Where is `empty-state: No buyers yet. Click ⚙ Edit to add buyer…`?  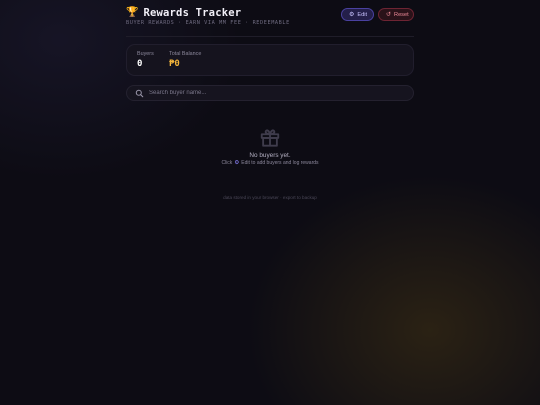
empty-state: No buyers yet. Click ⚙ Edit to add buyer… is located at coordinates (270, 146).